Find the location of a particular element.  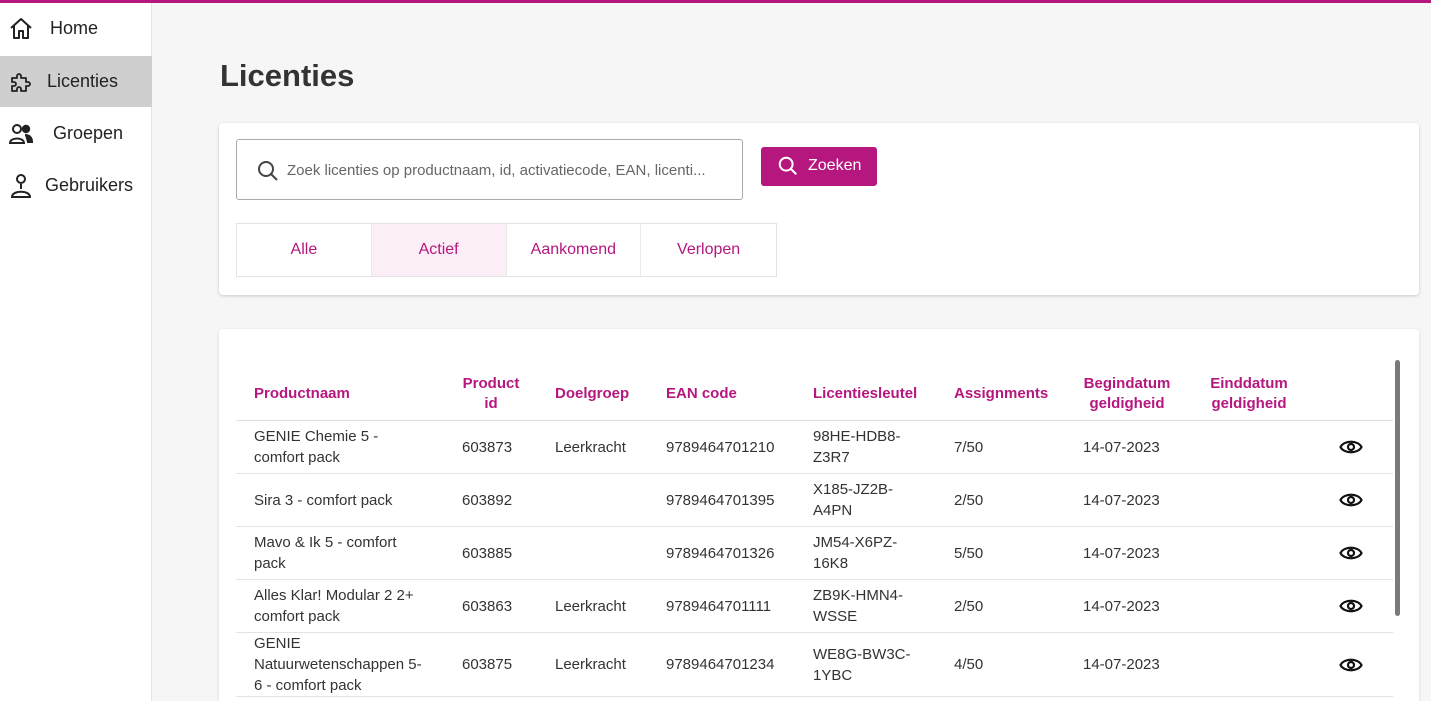

sidebar-item-label: Licenties is located at coordinates (83, 81).